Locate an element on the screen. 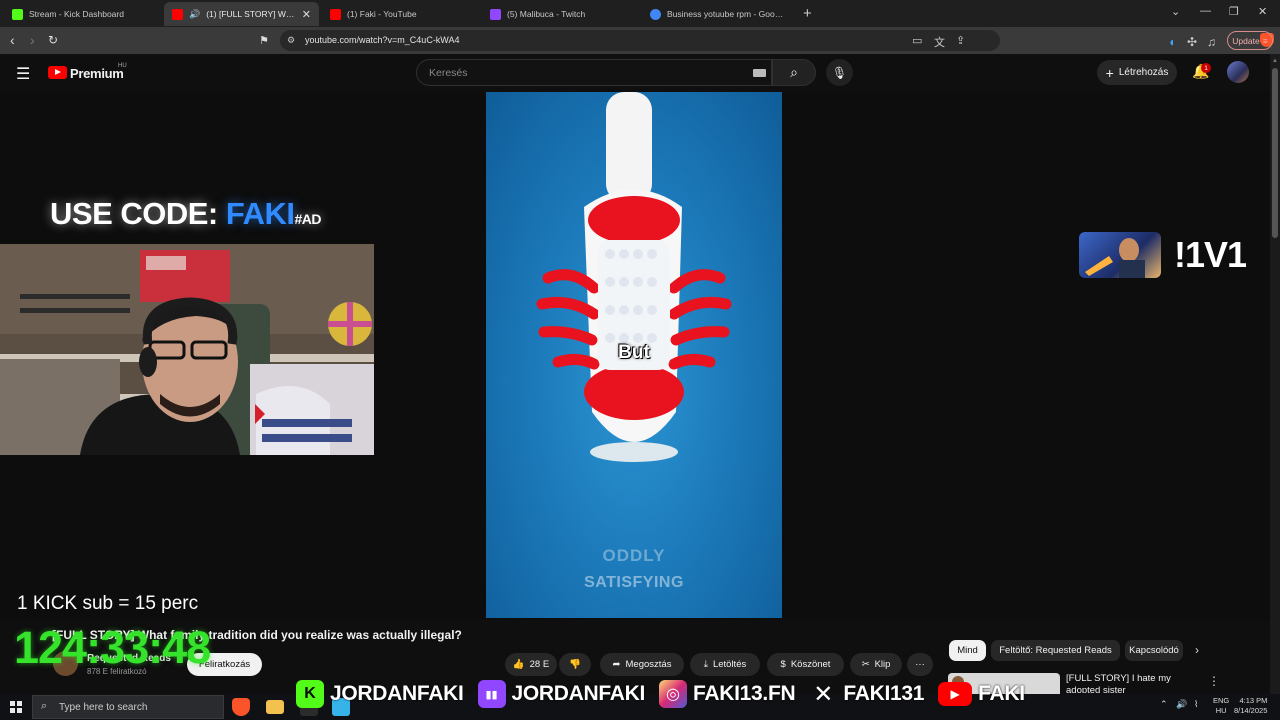  taskbar-clock: 4:13 PM 8/14/2025 is located at coordinates (1250, 706).